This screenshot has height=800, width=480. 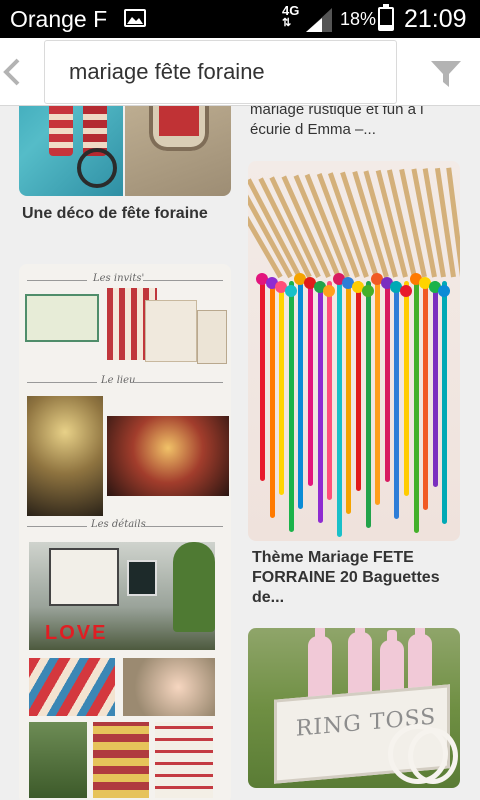 I want to click on chevron-left-icon, so click(x=11, y=72).